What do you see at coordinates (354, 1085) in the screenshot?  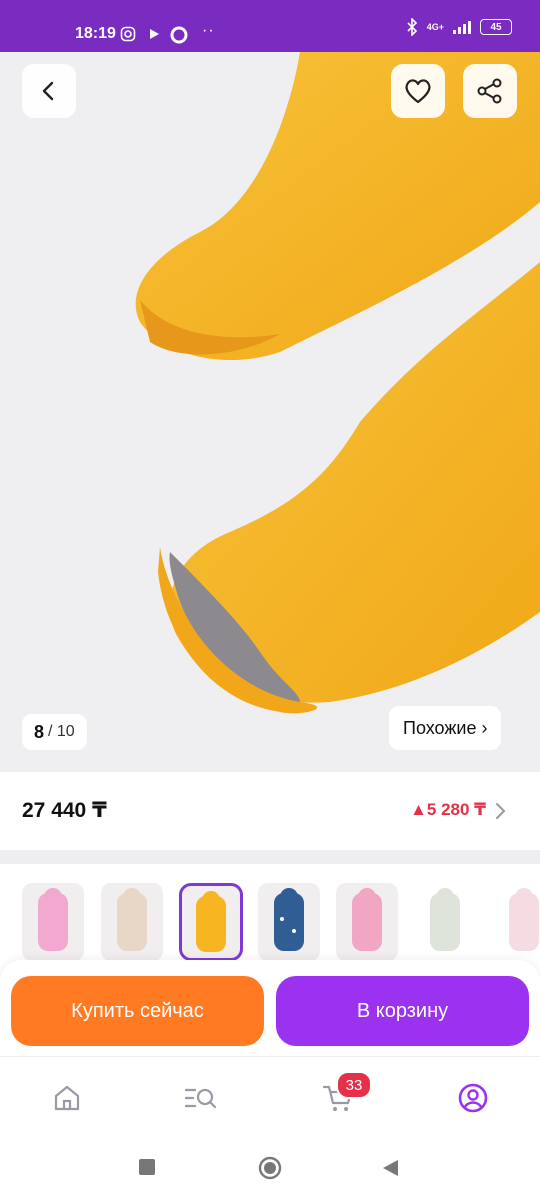 I see `cart-badge: 33` at bounding box center [354, 1085].